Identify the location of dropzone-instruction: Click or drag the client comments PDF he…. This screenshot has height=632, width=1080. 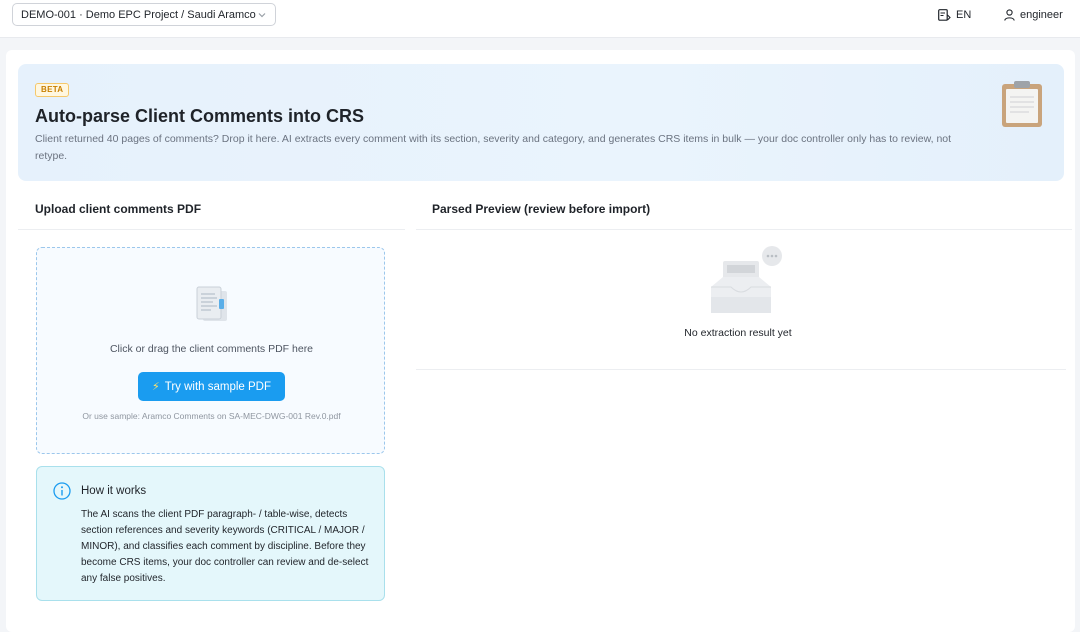
(211, 349).